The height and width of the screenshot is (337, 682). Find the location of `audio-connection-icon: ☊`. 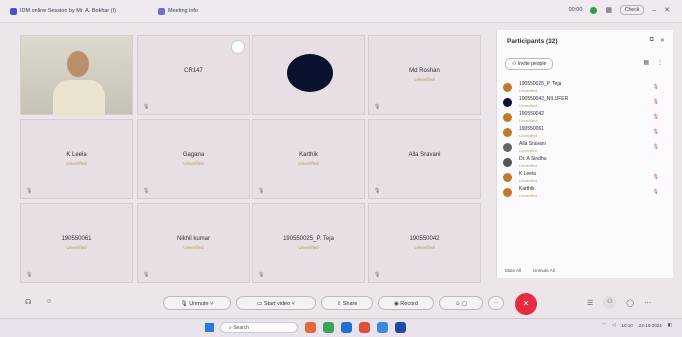

audio-connection-icon: ☊ is located at coordinates (28, 302).